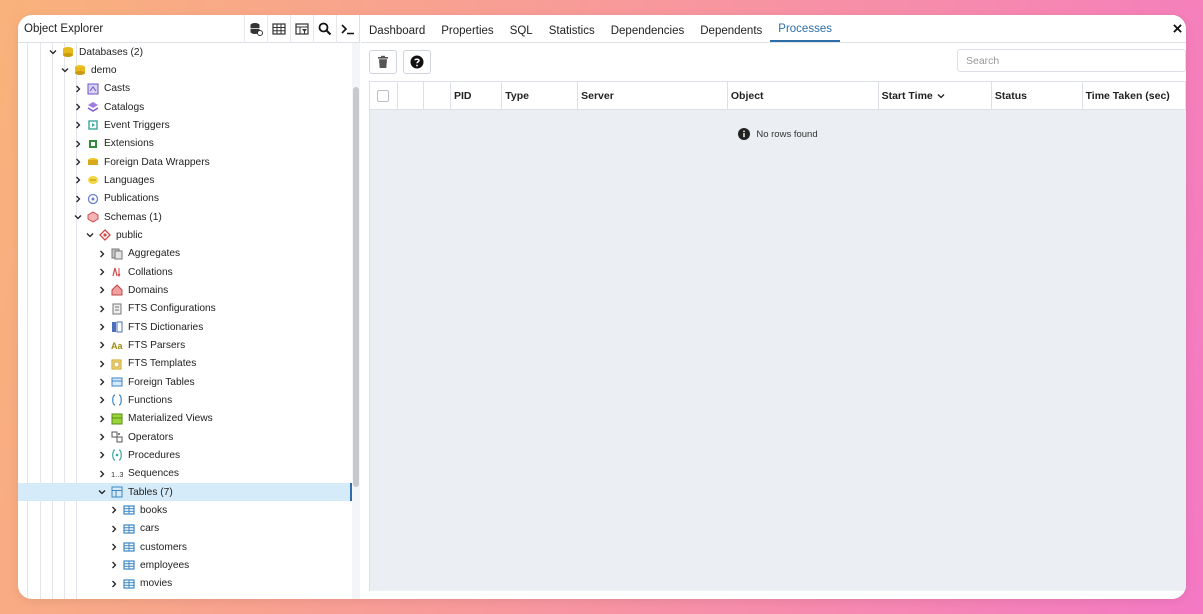 This screenshot has width=1203, height=614. I want to click on tree-item-foreign-tables: Foreign Tables, so click(185, 382).